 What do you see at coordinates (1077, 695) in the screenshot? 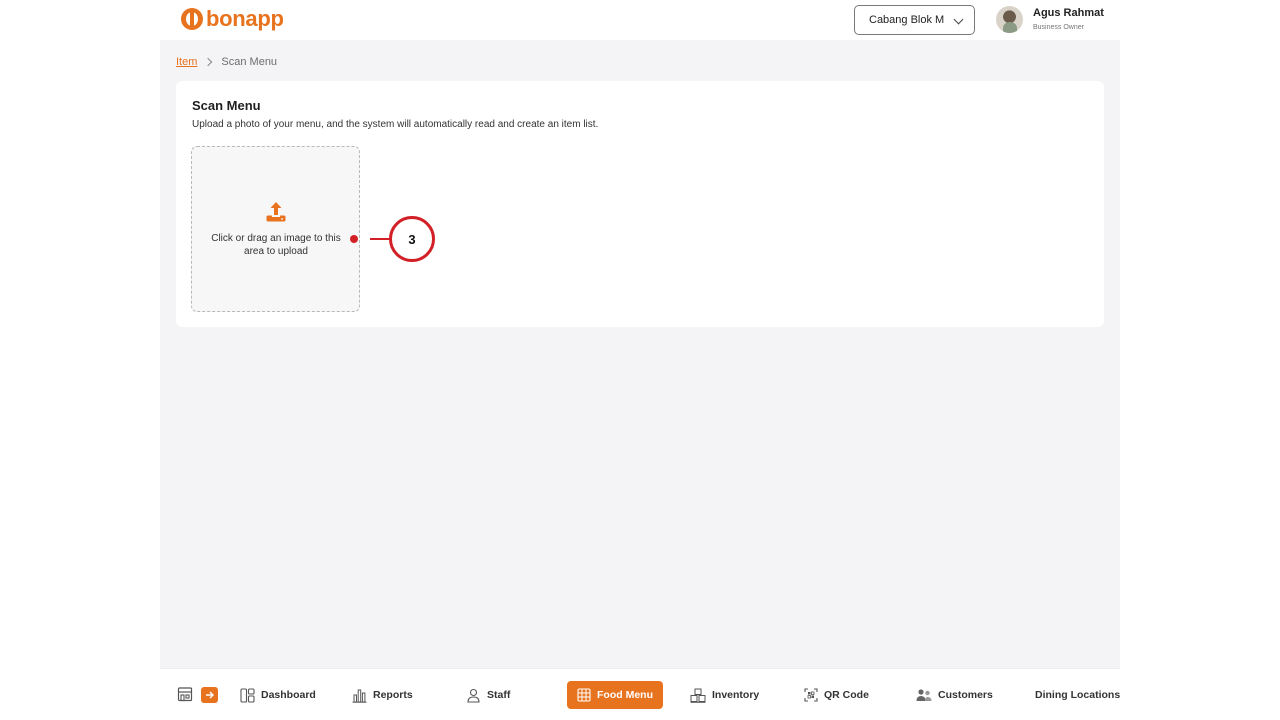
I see `nav-item-label: Dining Locations` at bounding box center [1077, 695].